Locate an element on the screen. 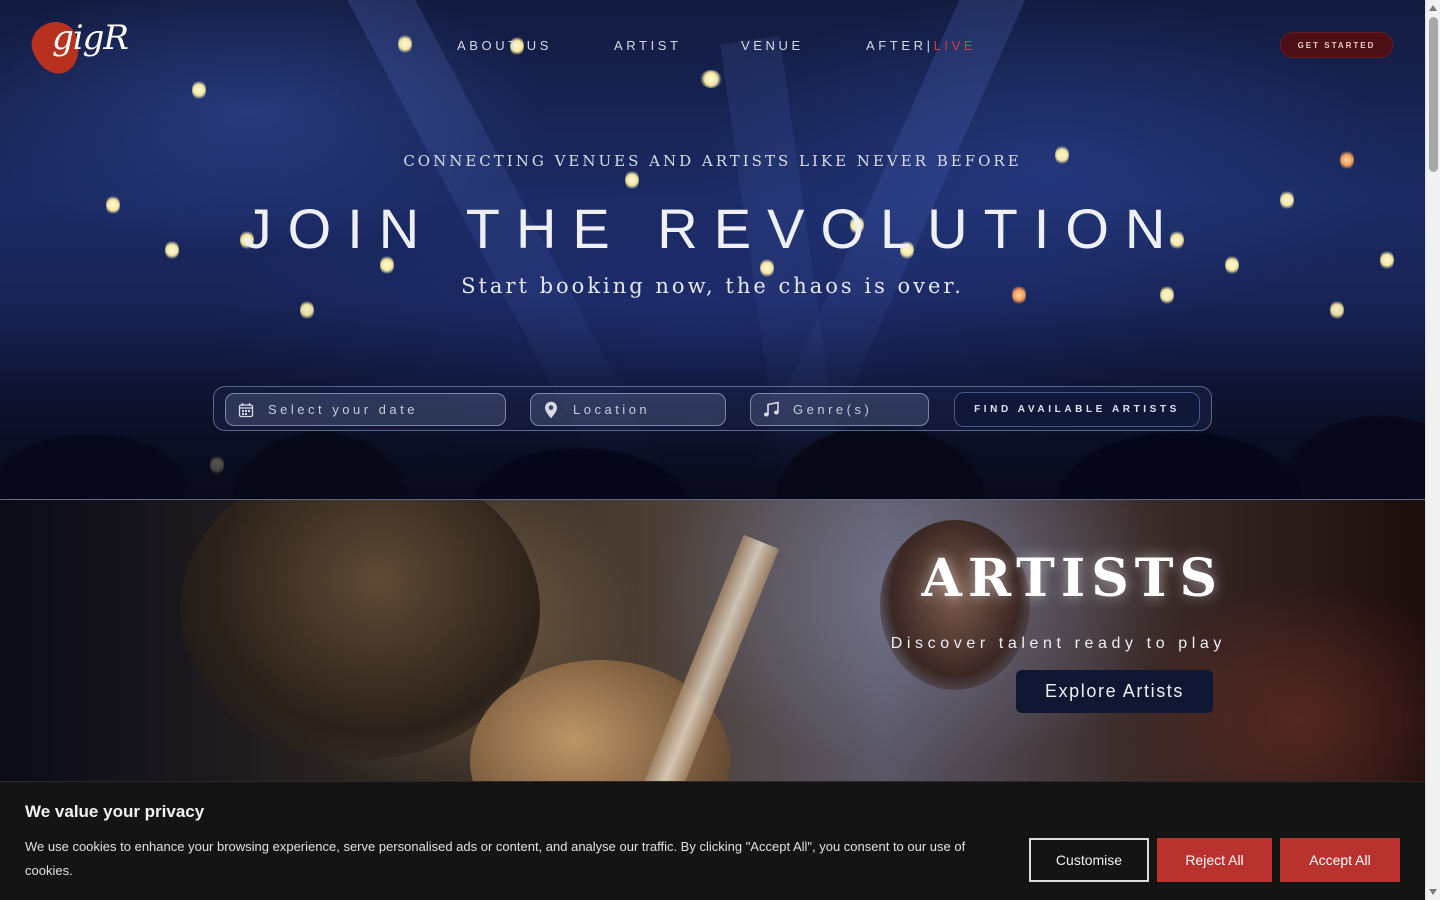 The width and height of the screenshot is (1440, 900). customise-button: Customise is located at coordinates (1089, 860).